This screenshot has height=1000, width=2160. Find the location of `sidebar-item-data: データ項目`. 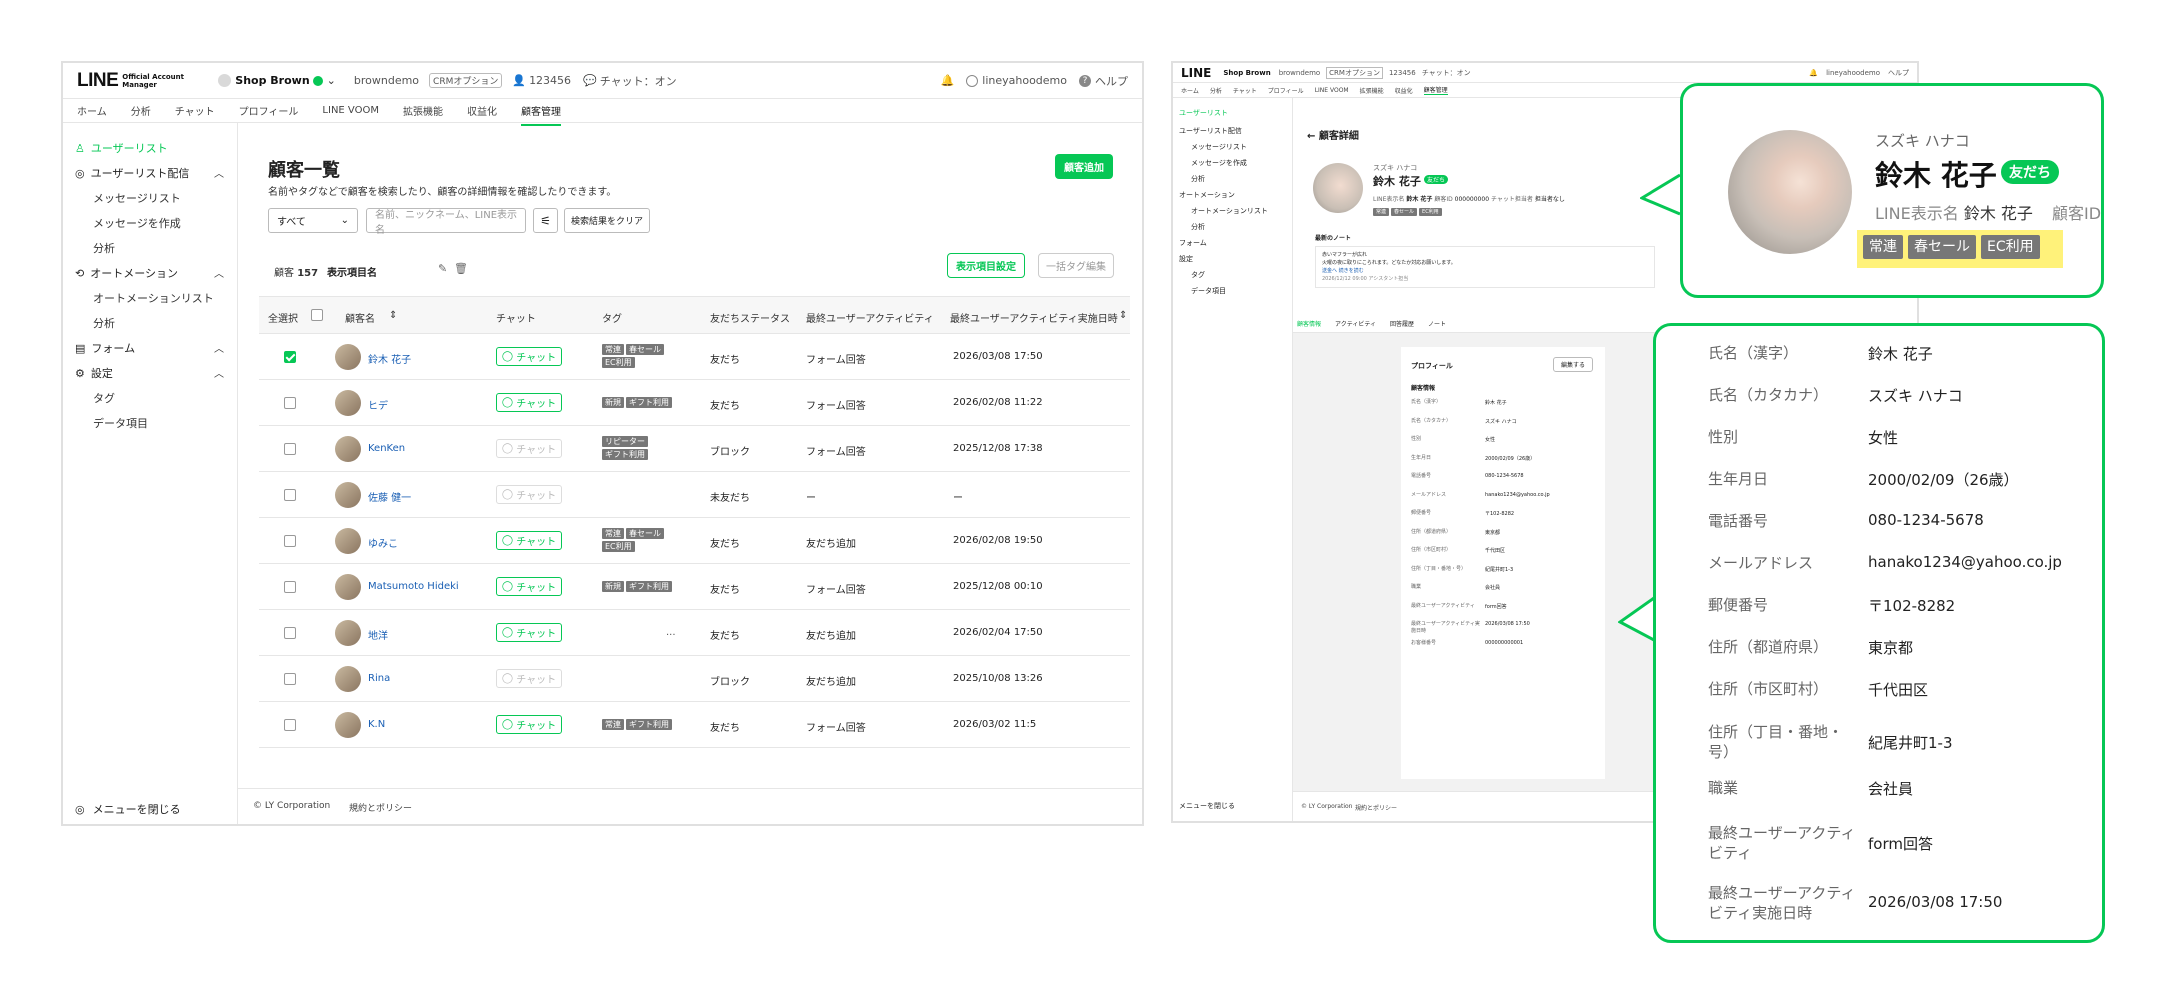

sidebar-item-data: データ項目 is located at coordinates (120, 423).